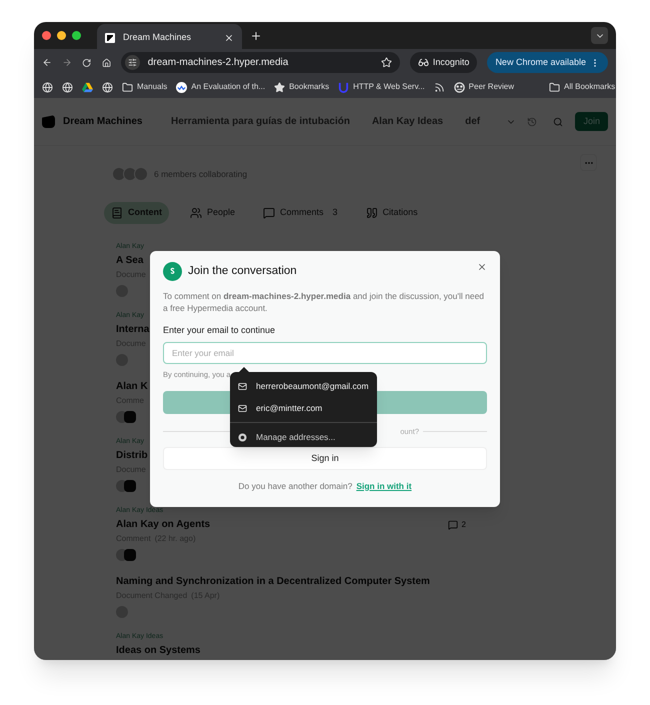 The image size is (650, 705). What do you see at coordinates (280, 87) in the screenshot?
I see `star-icon` at bounding box center [280, 87].